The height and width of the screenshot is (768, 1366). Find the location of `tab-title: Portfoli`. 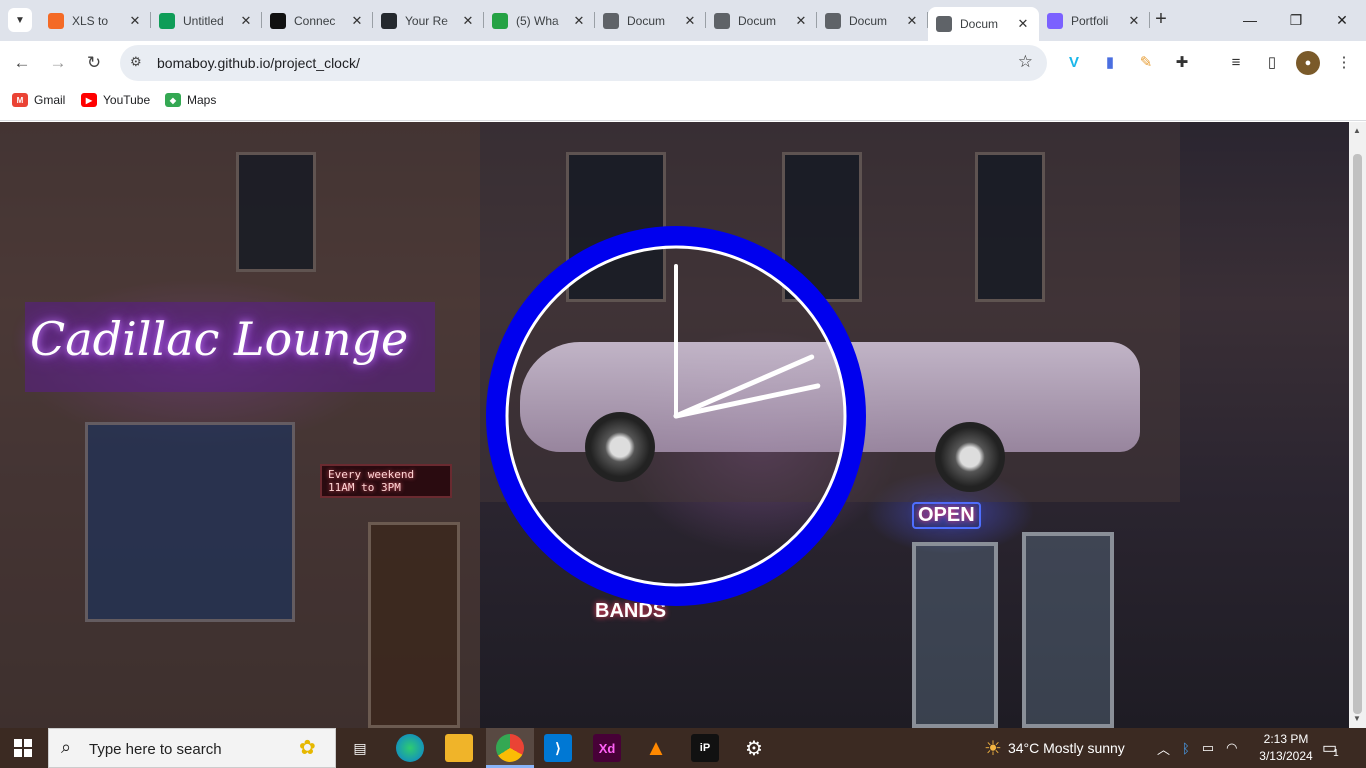

tab-title: Portfoli is located at coordinates (1090, 20).